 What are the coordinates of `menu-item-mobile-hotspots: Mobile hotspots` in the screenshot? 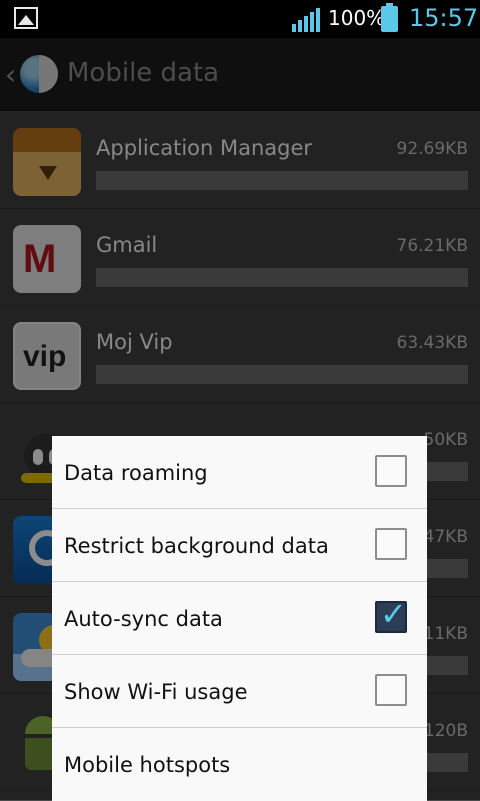 It's located at (239, 765).